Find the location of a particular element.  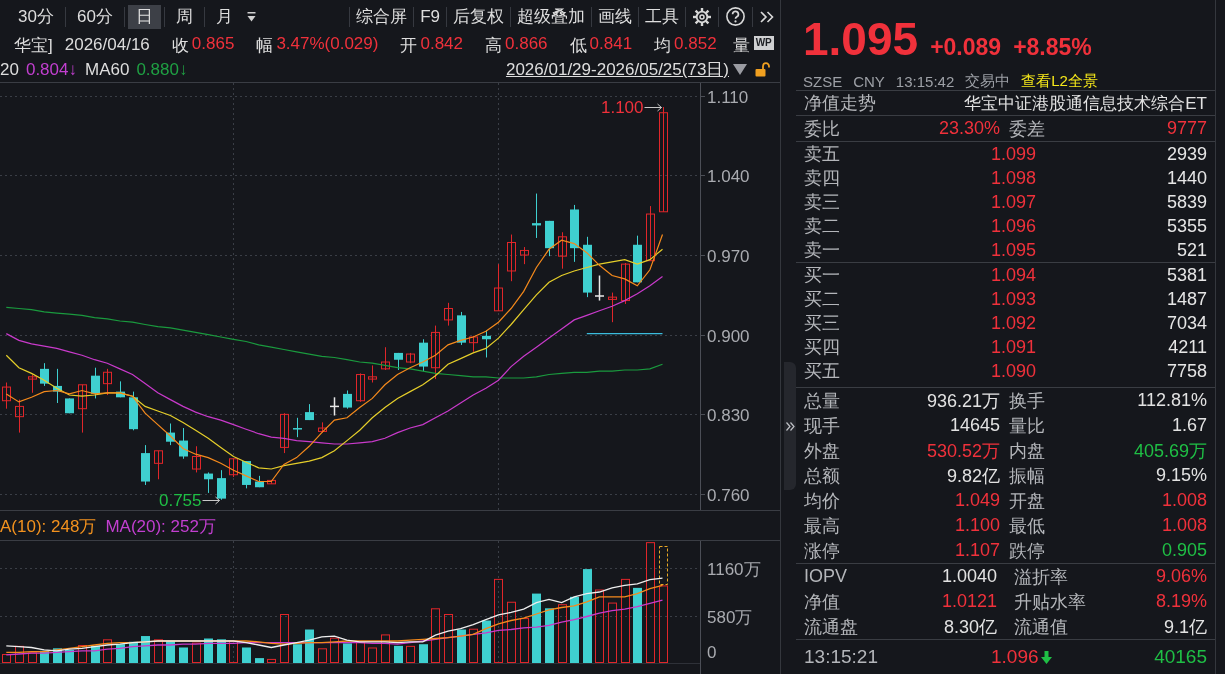

field-value: 8.30亿 is located at coordinates (970, 627).